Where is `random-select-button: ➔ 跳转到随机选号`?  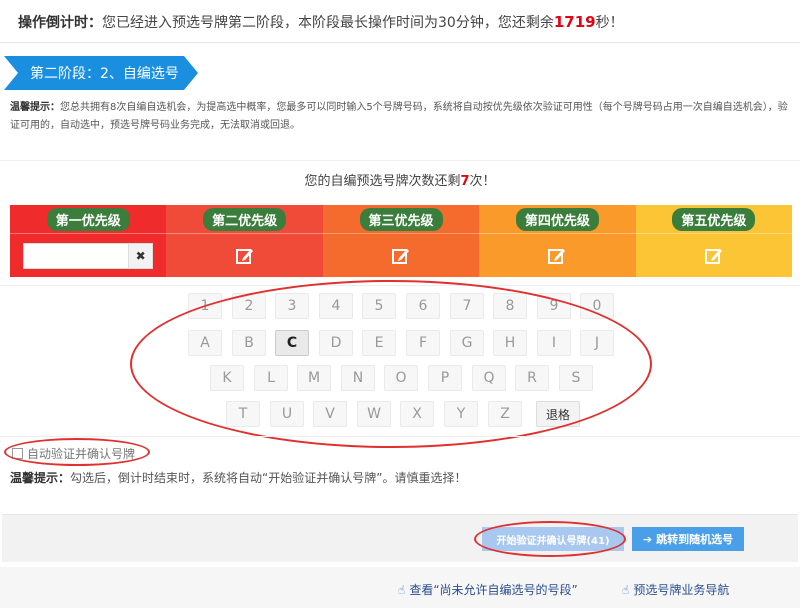
random-select-button: ➔ 跳转到随机选号 is located at coordinates (688, 539).